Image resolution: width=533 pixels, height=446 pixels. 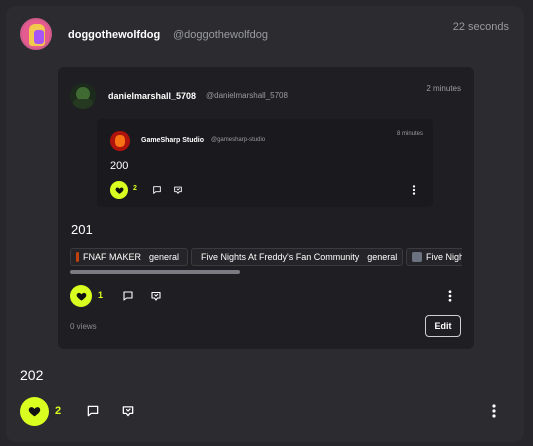 I want to click on quoted-like-count: 1, so click(x=101, y=295).